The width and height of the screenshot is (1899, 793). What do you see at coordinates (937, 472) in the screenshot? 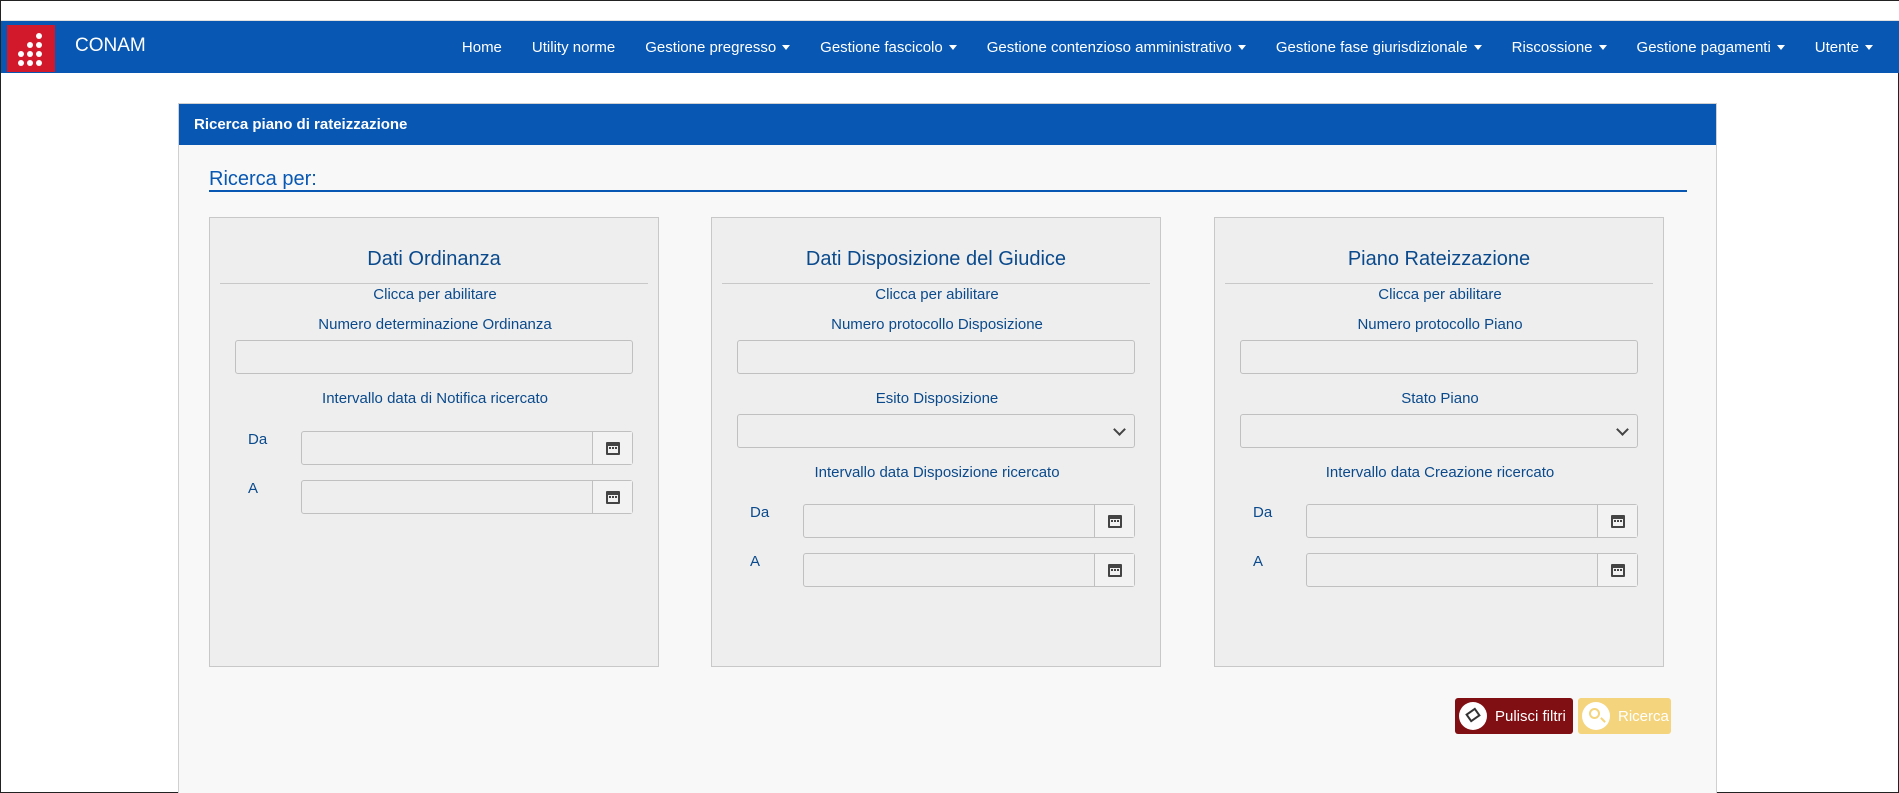
I see `range-label: Intervallo data Disposizione ricercato` at bounding box center [937, 472].